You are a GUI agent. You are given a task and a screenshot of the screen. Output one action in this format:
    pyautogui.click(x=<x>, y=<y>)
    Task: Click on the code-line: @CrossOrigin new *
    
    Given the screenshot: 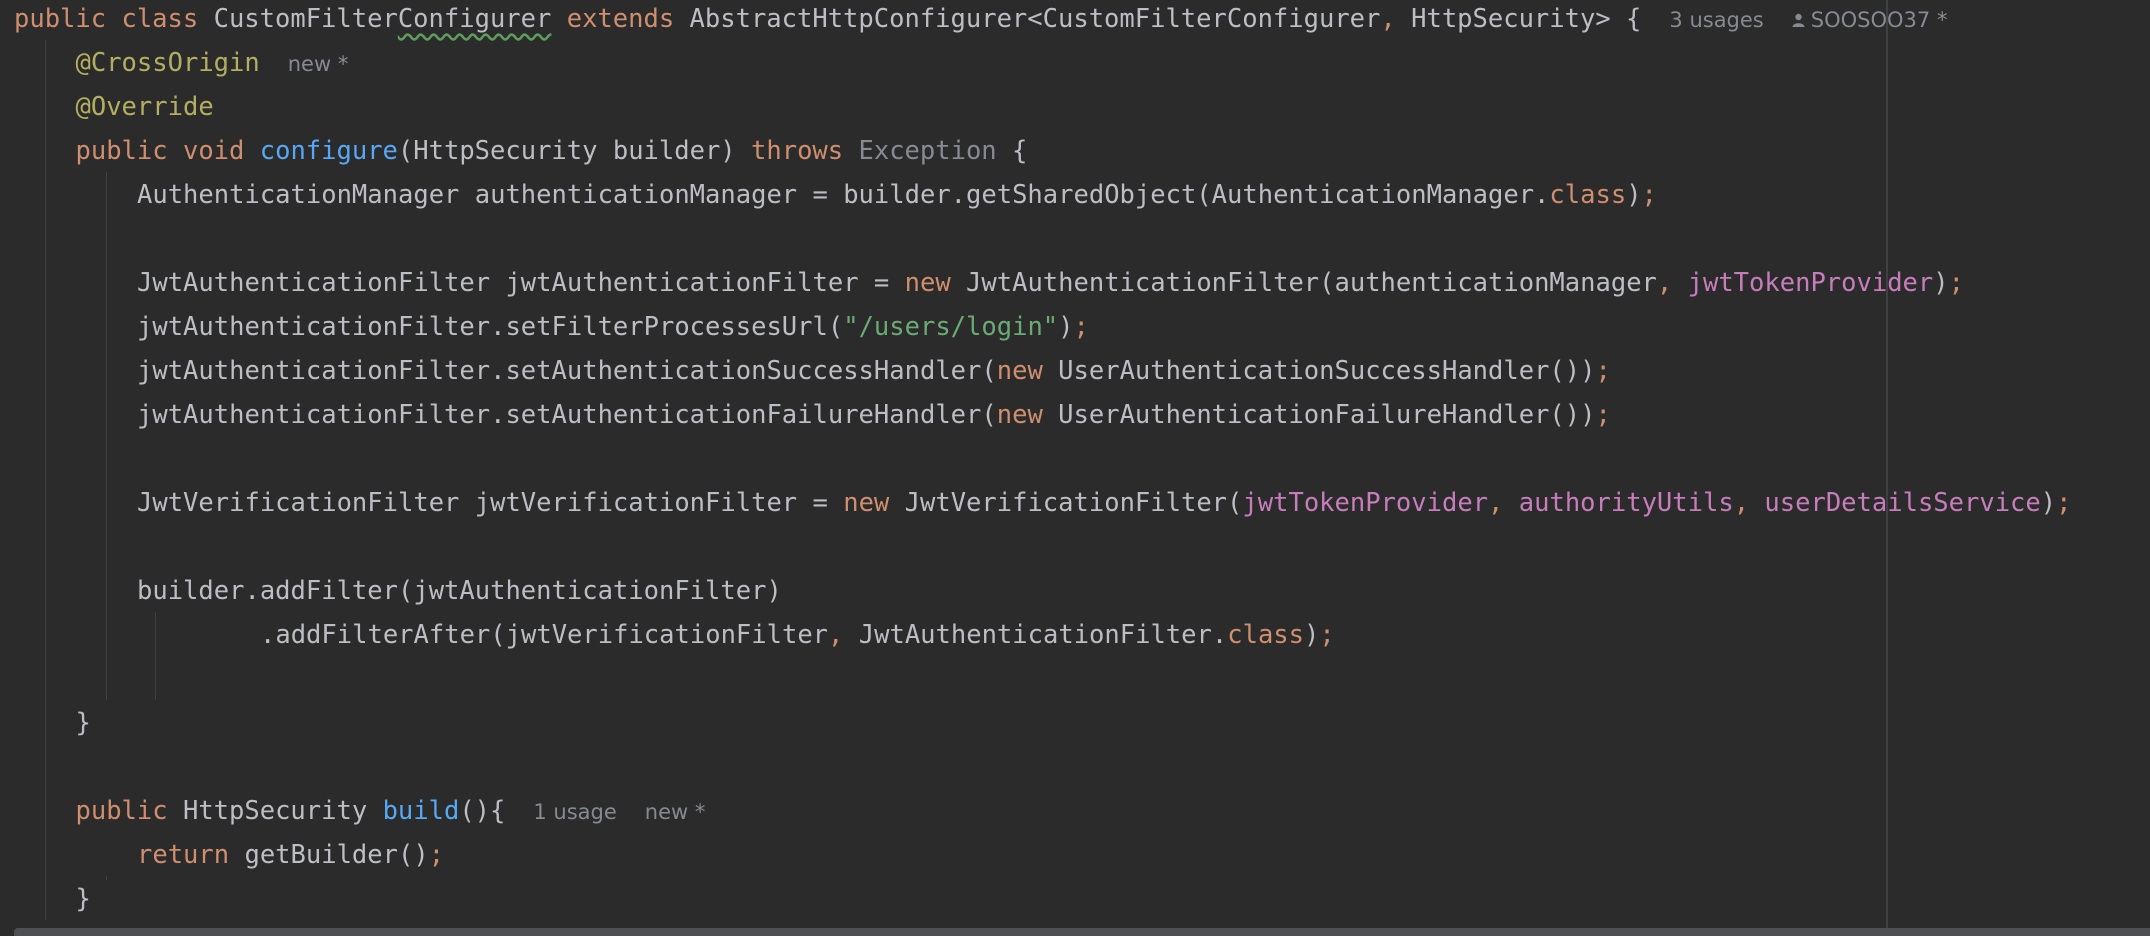 What is the action you would take?
    pyautogui.click(x=212, y=63)
    